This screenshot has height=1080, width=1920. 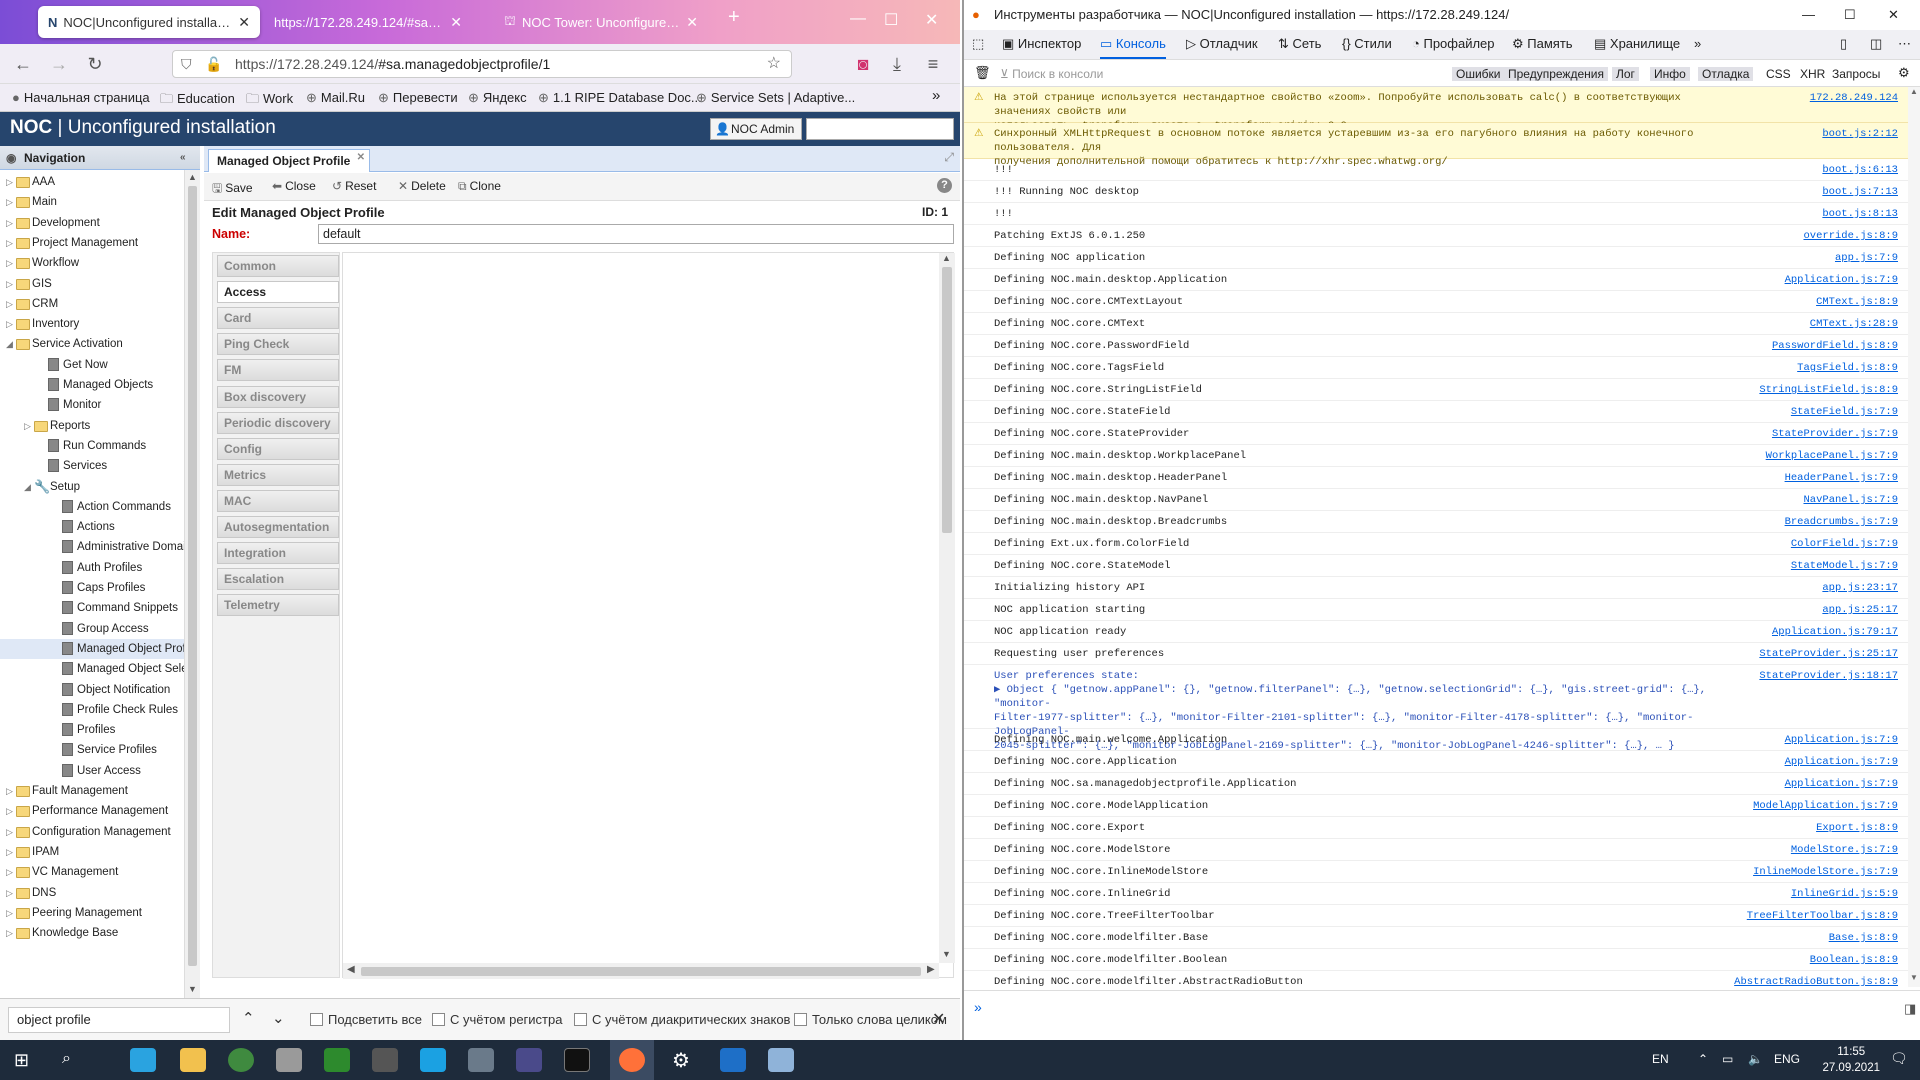 I want to click on pick-element-icon: ⬚, so click(x=978, y=44).